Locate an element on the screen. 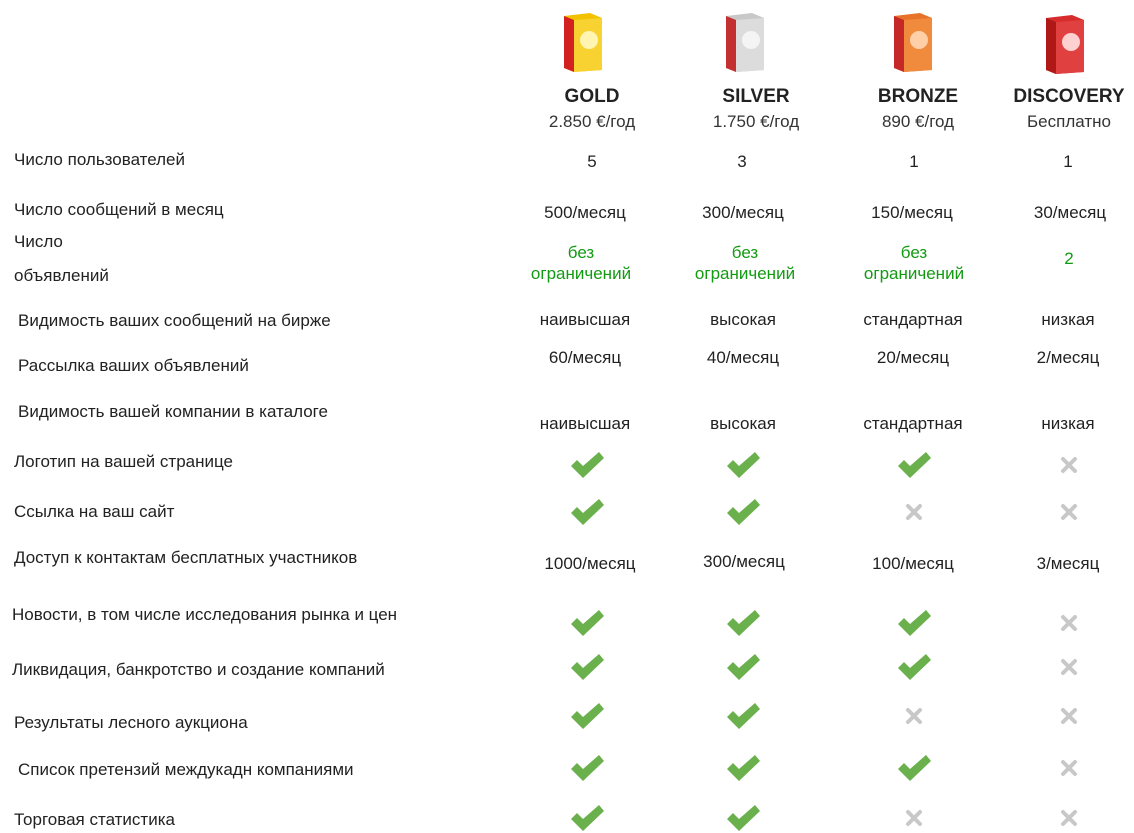 The image size is (1134, 833). plan-name-silver: SILVER is located at coordinates (756, 96).